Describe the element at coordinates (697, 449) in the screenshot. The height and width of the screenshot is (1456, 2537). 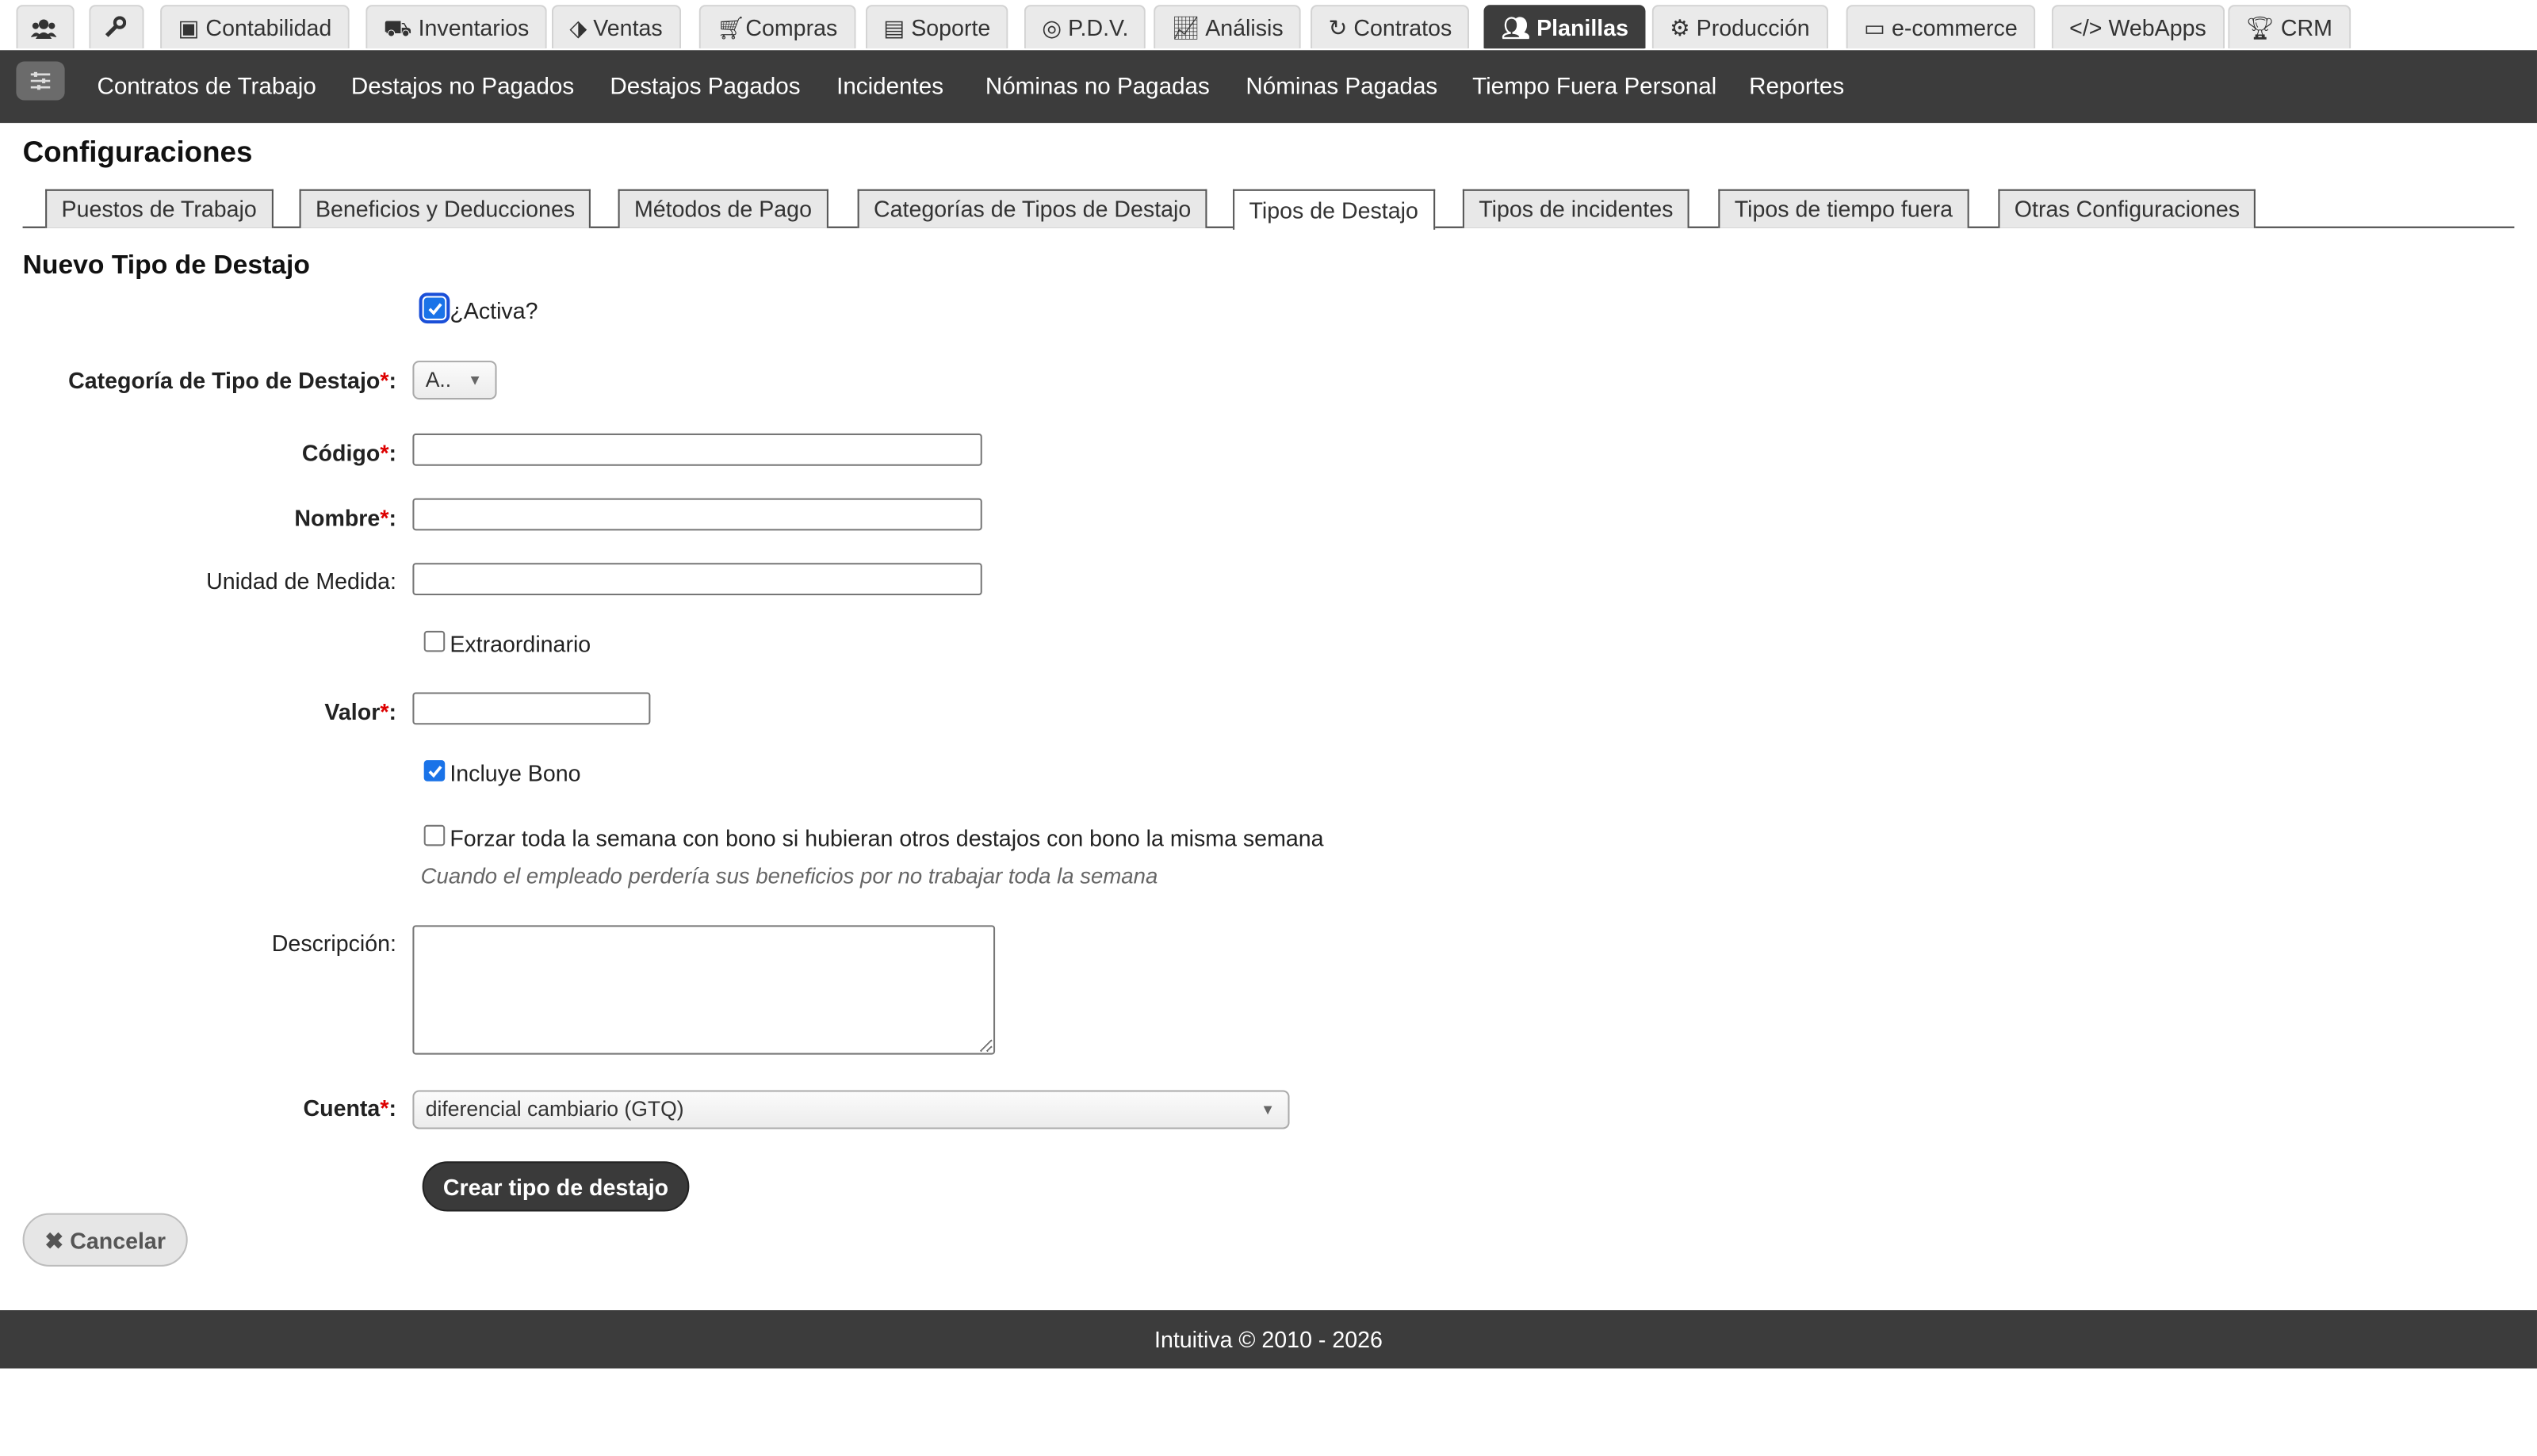
I see `codigo-input` at that location.